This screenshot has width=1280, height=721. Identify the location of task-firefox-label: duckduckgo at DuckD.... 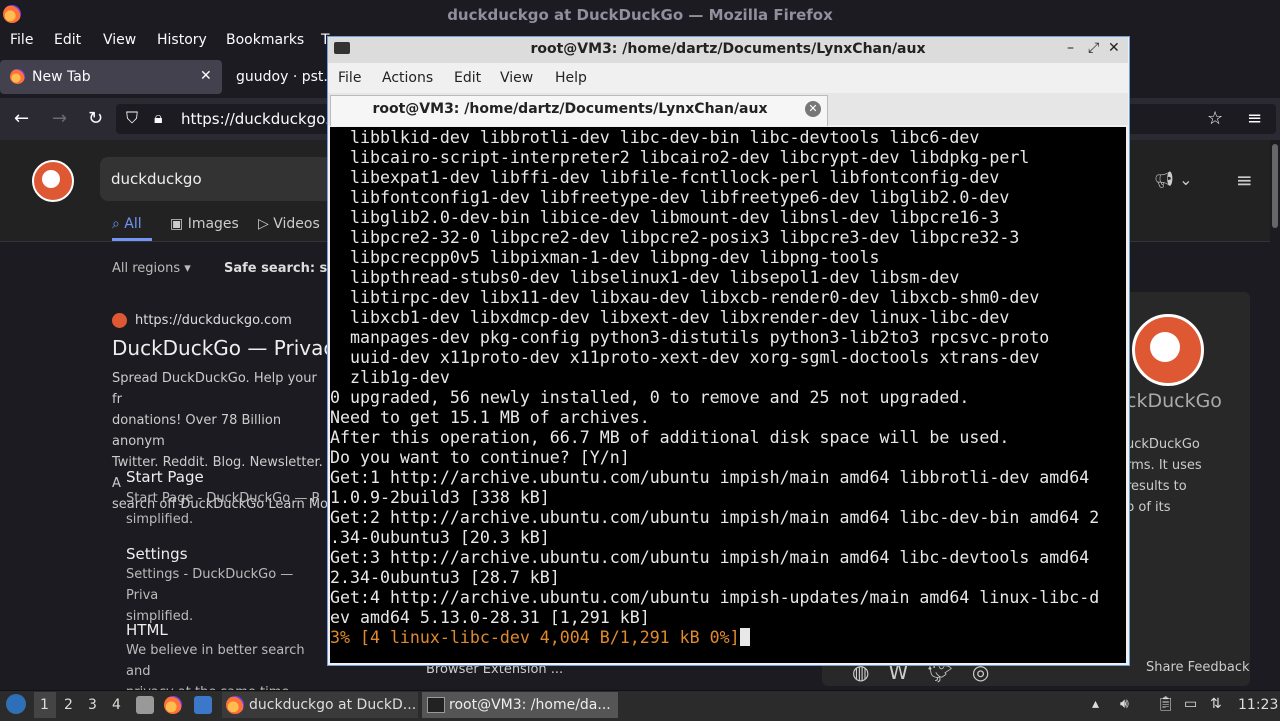
(333, 705).